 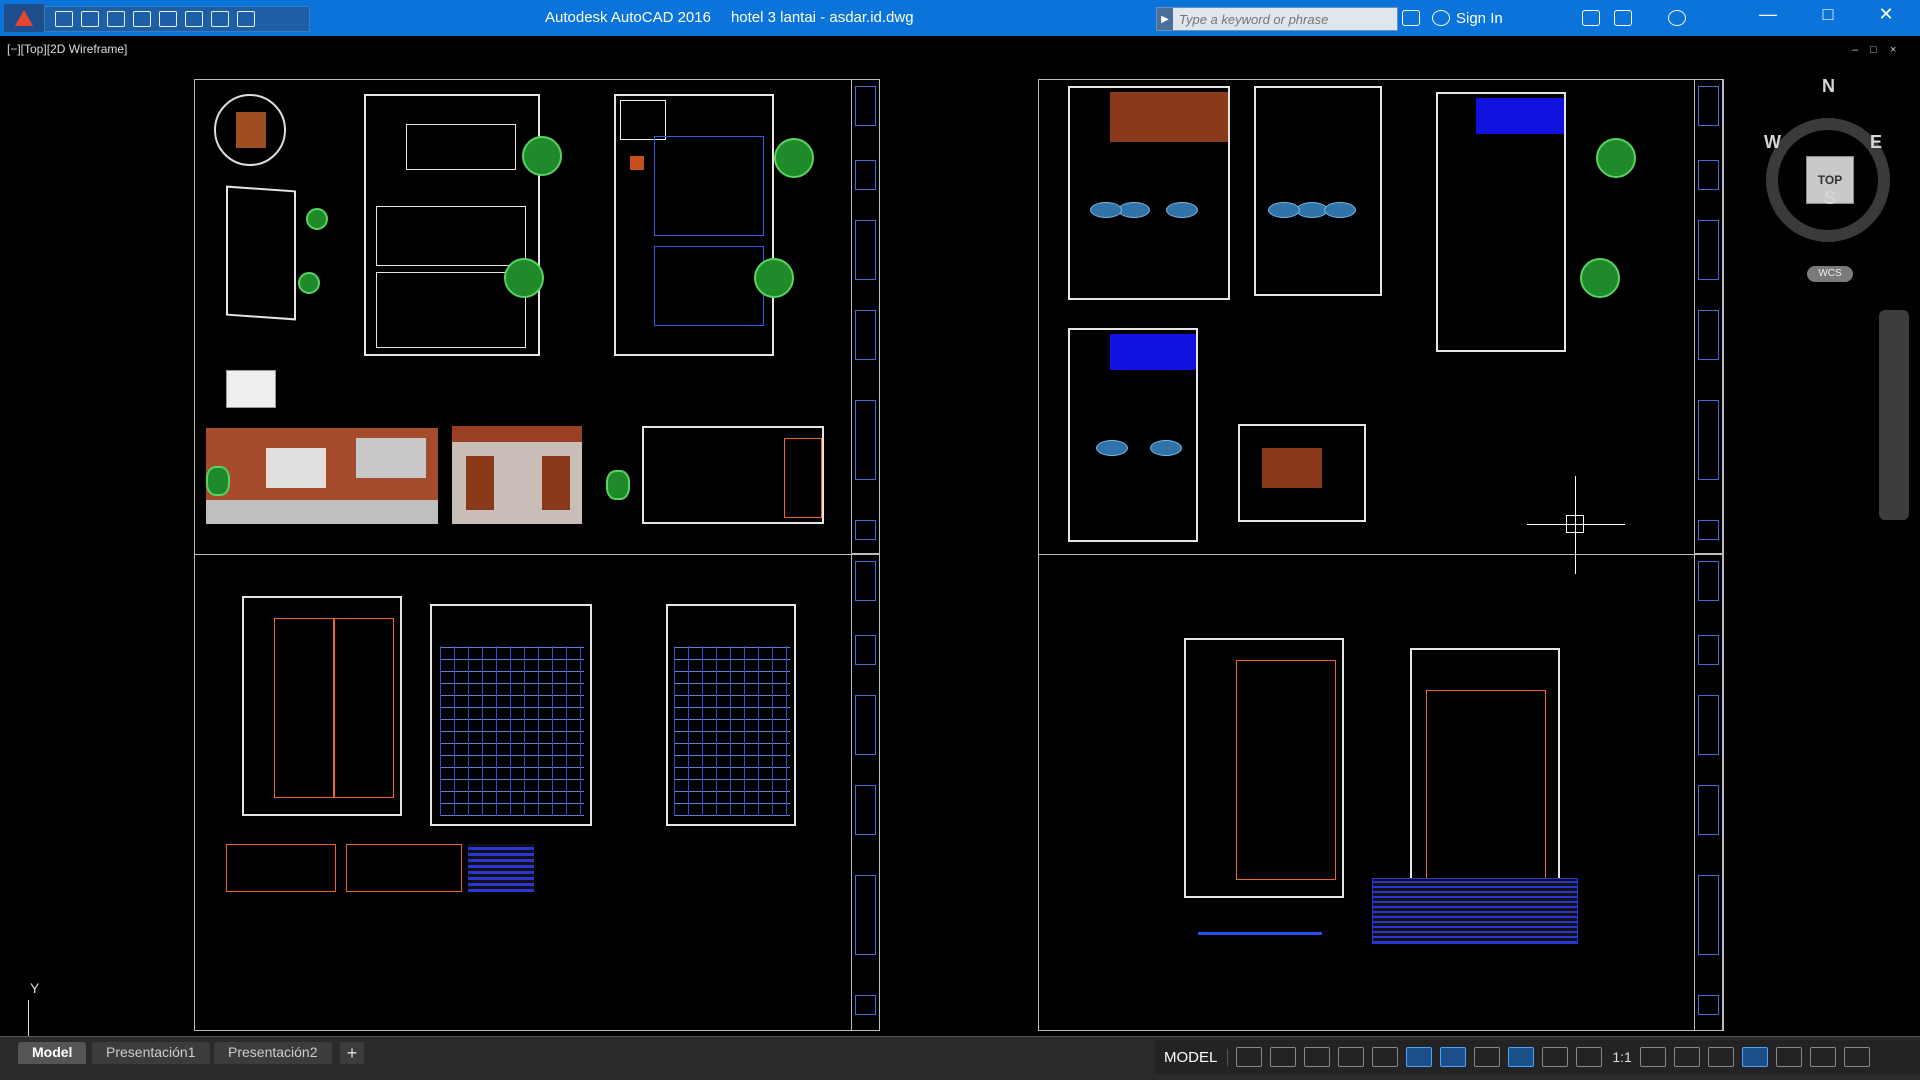 What do you see at coordinates (1894, 415) in the screenshot?
I see `navigation-bar` at bounding box center [1894, 415].